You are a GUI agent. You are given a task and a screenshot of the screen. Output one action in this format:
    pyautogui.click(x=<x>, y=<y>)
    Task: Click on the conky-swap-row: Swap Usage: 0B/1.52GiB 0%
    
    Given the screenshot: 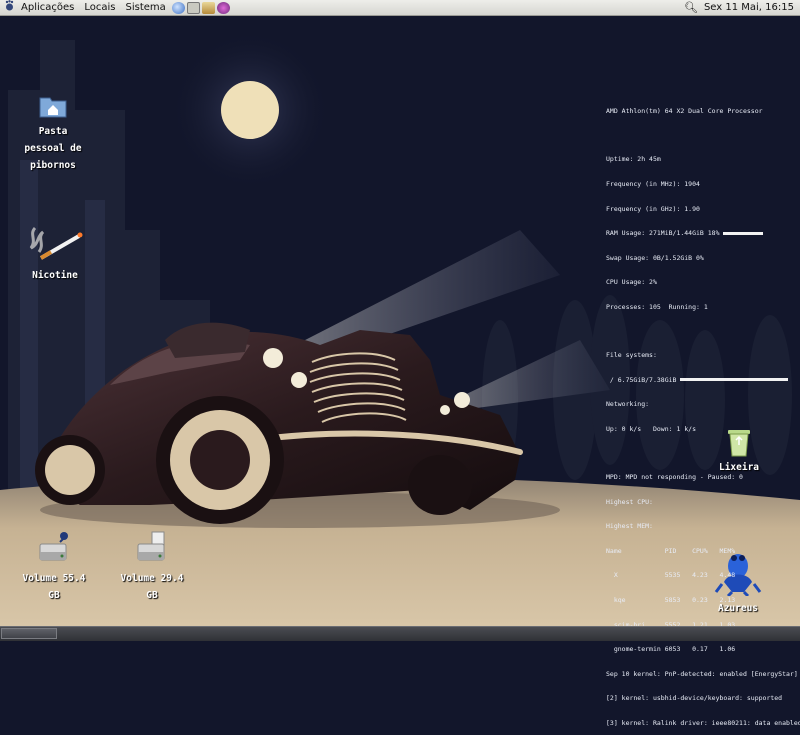 What is the action you would take?
    pyautogui.click(x=701, y=258)
    